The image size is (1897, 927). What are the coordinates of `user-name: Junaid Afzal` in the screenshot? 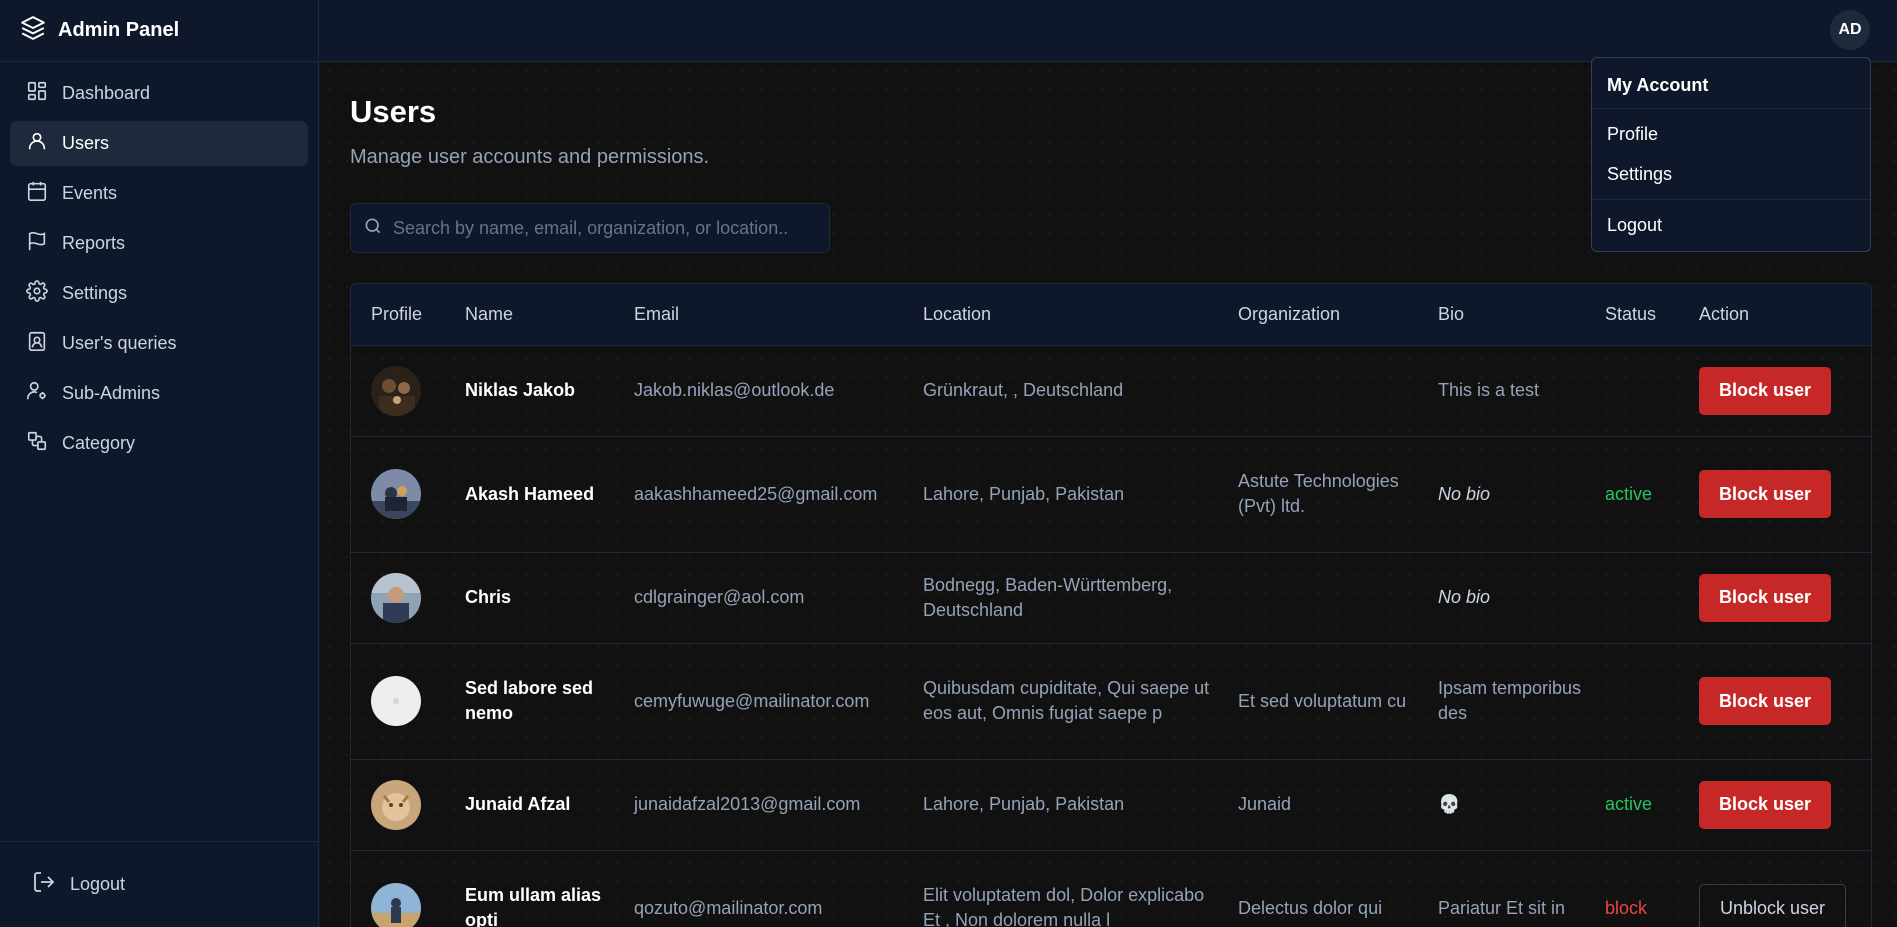 It's located at (518, 804).